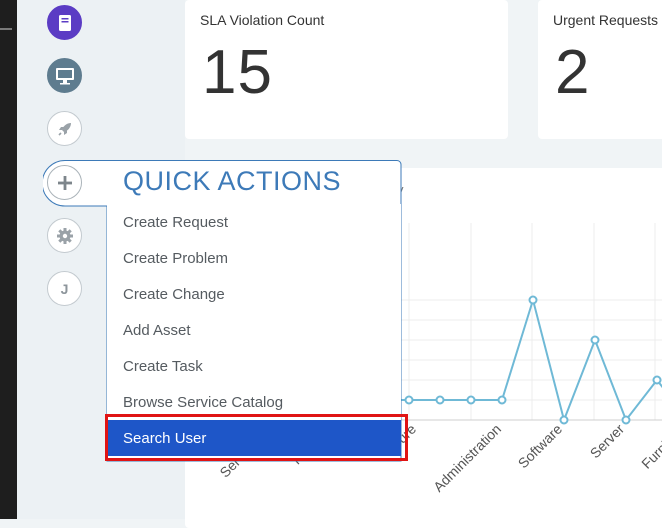 The width and height of the screenshot is (662, 528). I want to click on create-problem-item: Create Problem, so click(254, 258).